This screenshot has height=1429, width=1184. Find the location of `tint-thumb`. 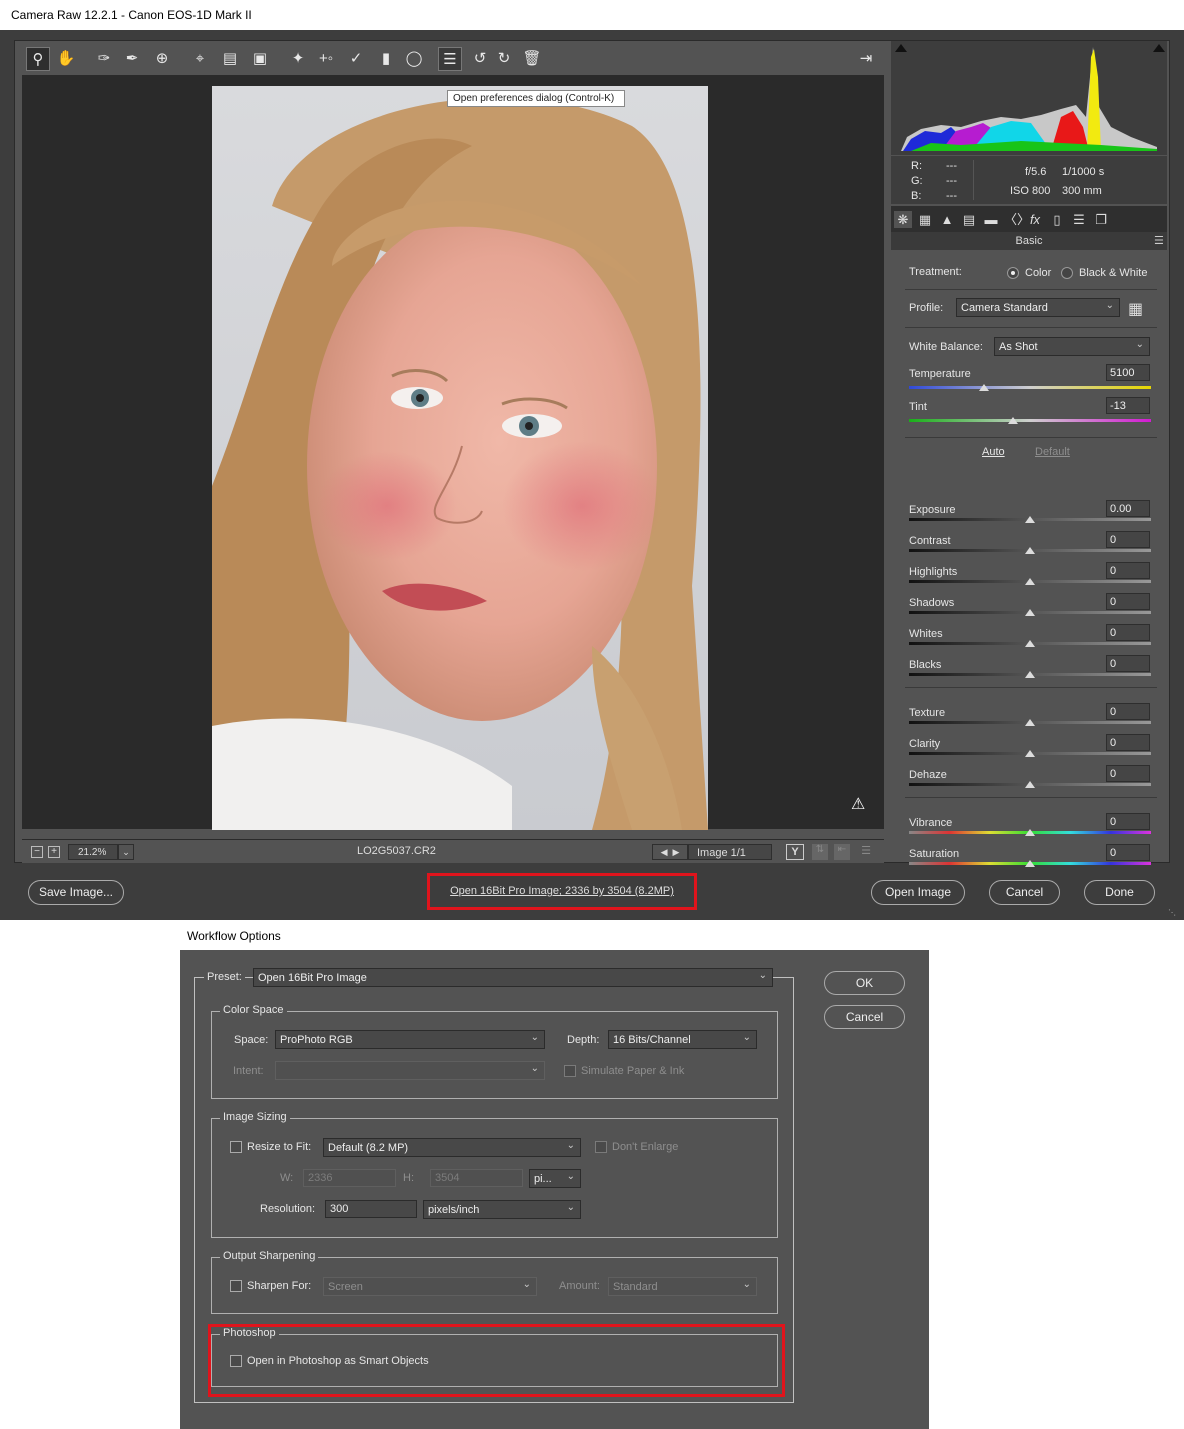

tint-thumb is located at coordinates (1013, 420).